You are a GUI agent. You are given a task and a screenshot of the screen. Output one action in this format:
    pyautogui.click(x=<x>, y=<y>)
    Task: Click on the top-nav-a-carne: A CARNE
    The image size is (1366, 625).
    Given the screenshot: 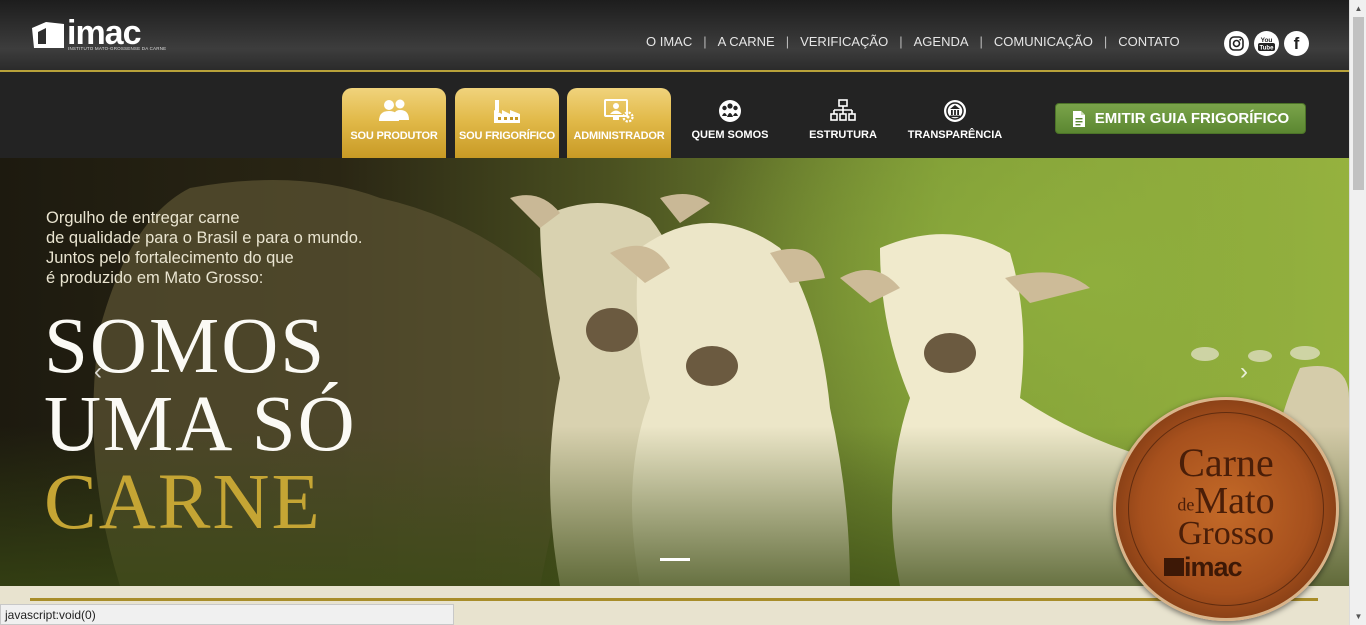 What is the action you would take?
    pyautogui.click(x=746, y=41)
    